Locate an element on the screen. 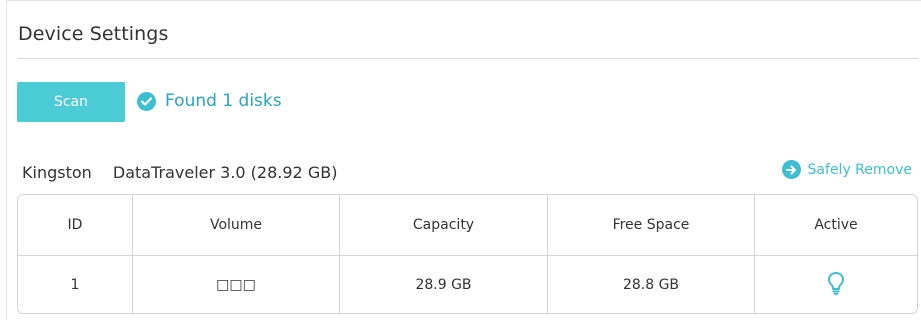 The width and height of the screenshot is (921, 320). cell-active is located at coordinates (836, 284).